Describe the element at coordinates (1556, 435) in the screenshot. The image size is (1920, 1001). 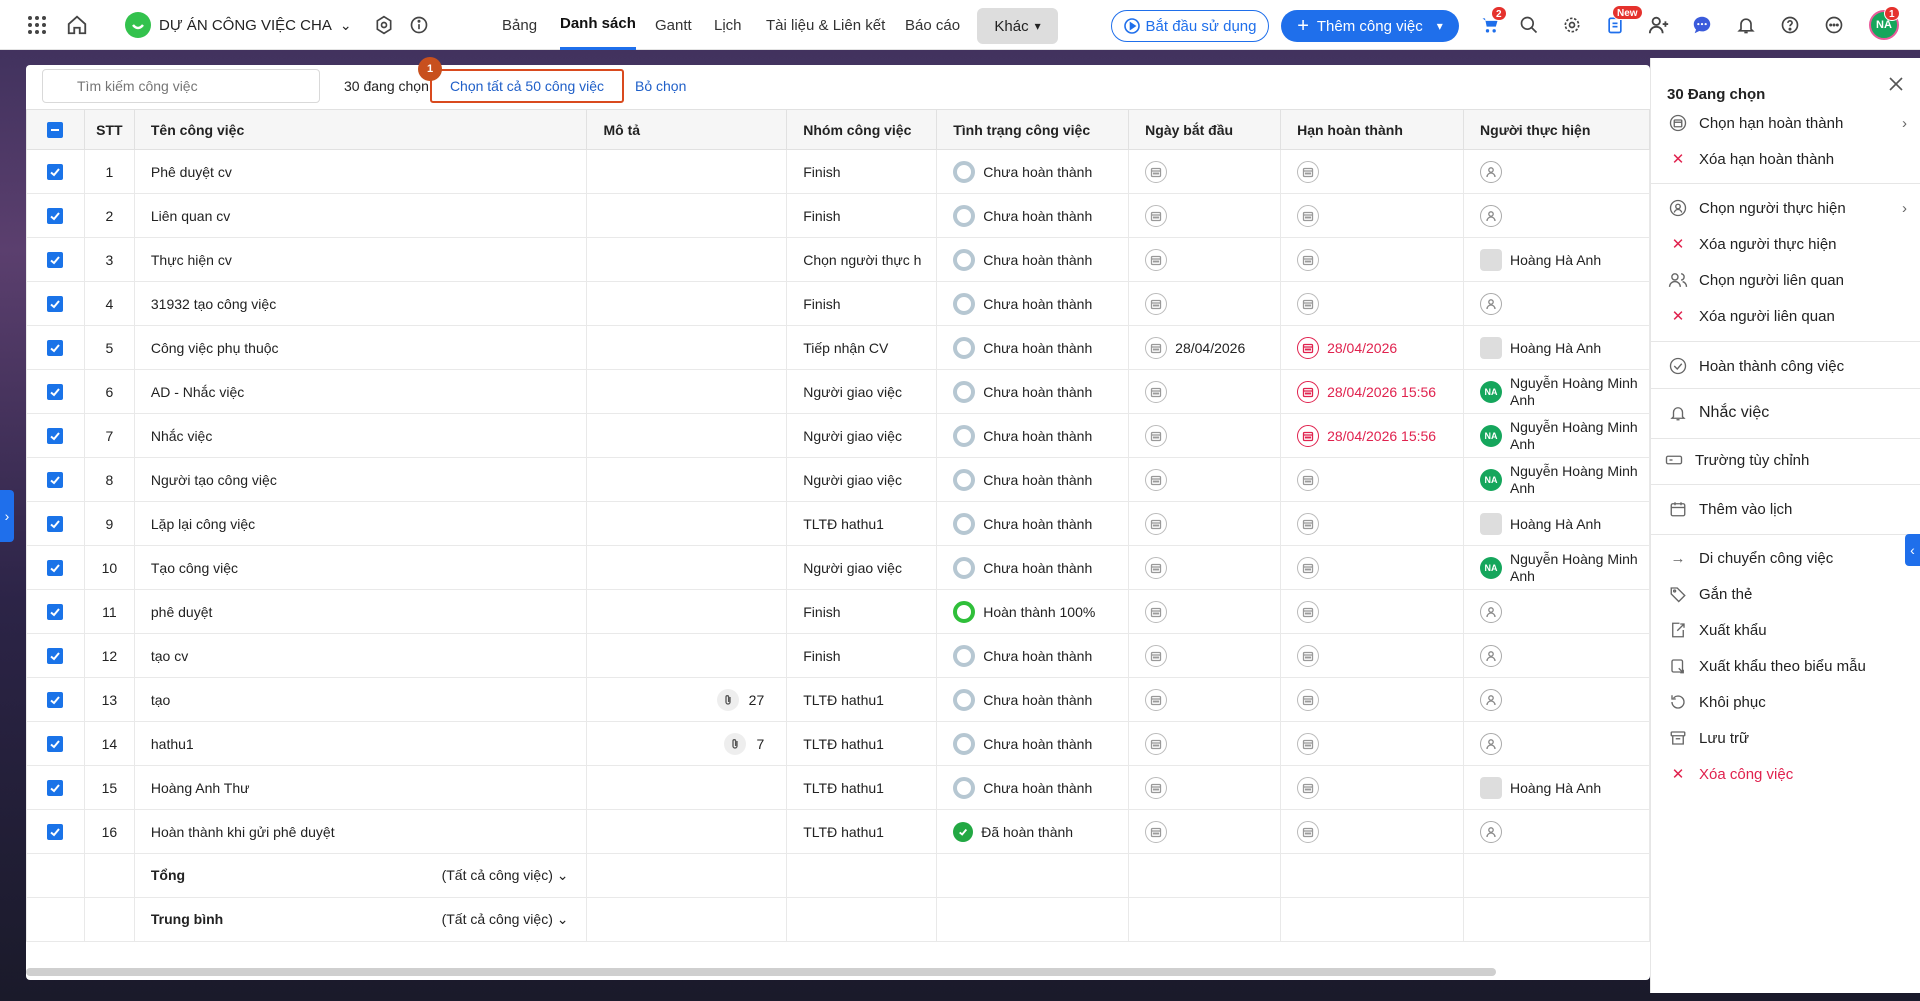
I see `assignee-cell: NA Nguyễn Hoàng Minh Anh` at that location.